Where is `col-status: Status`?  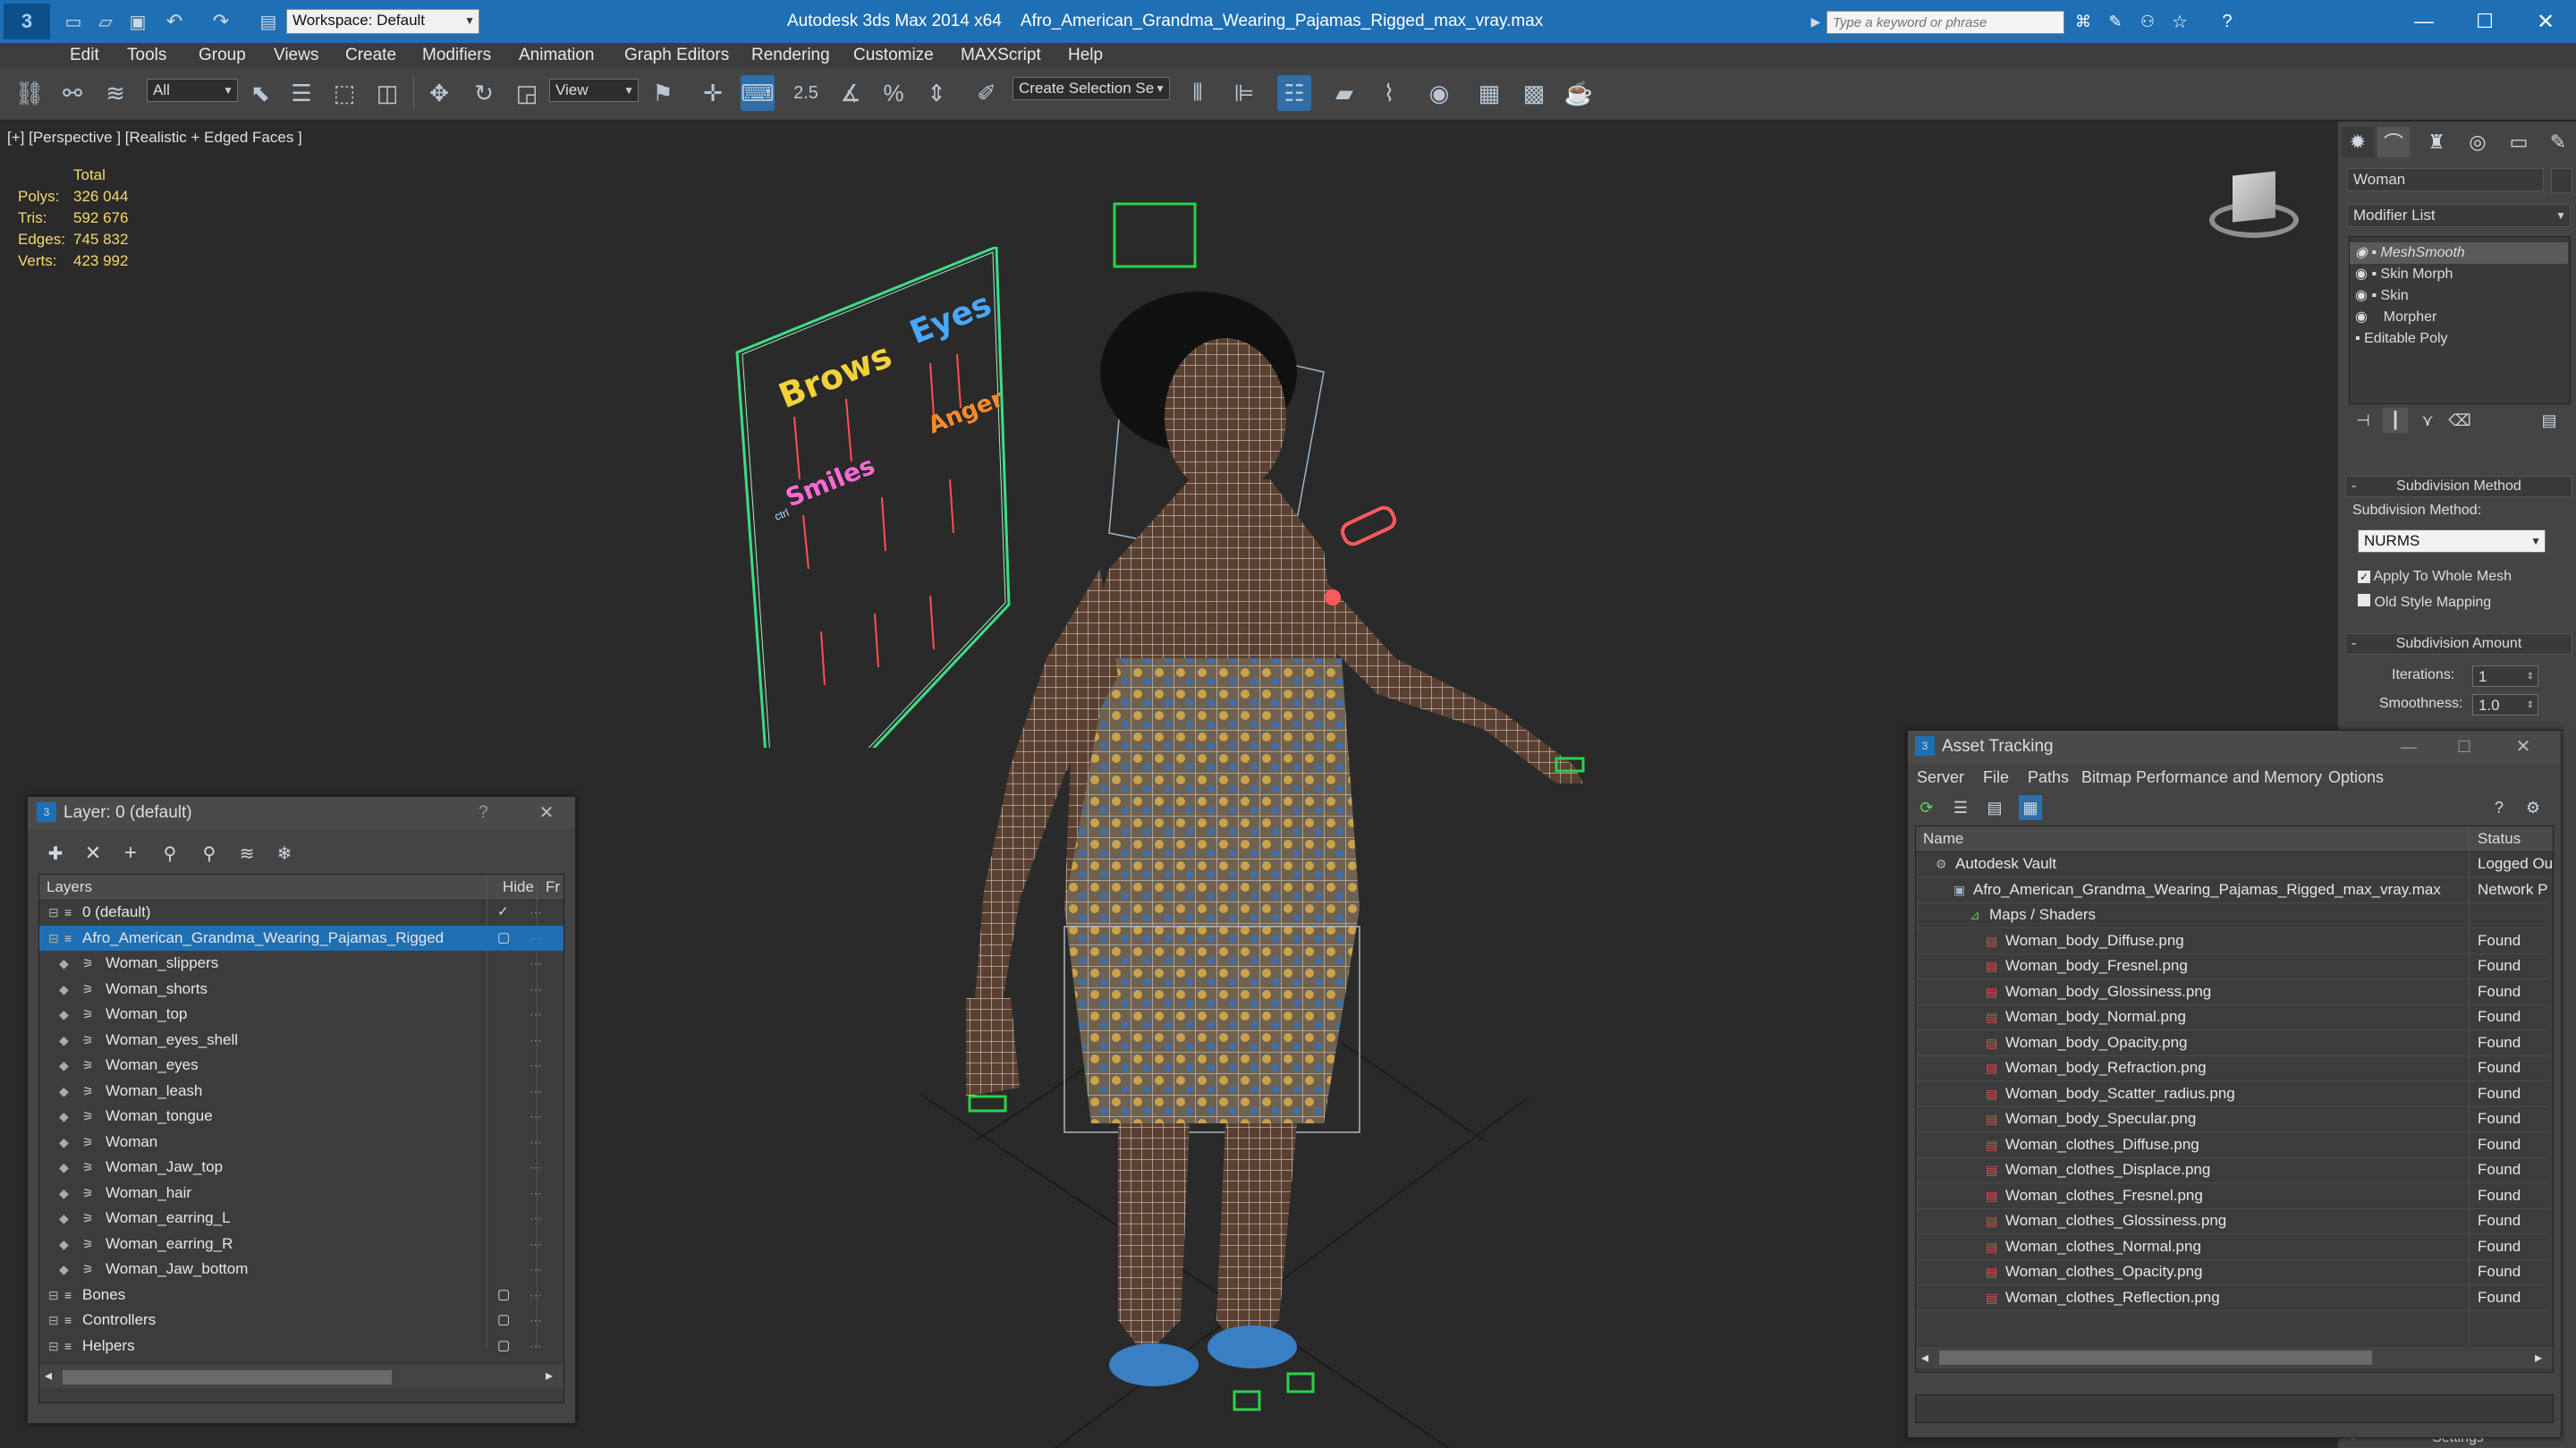 col-status: Status is located at coordinates (2499, 838).